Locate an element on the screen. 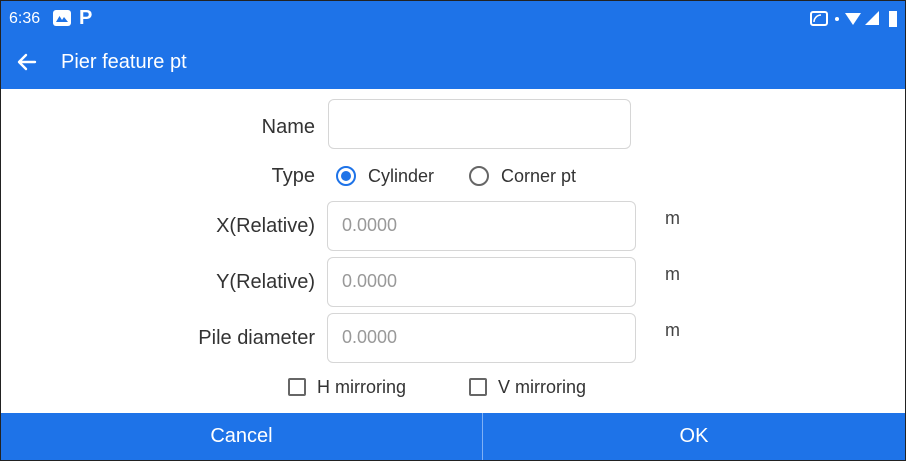 The height and width of the screenshot is (461, 906). x-relative-input: 0.0000 is located at coordinates (481, 226).